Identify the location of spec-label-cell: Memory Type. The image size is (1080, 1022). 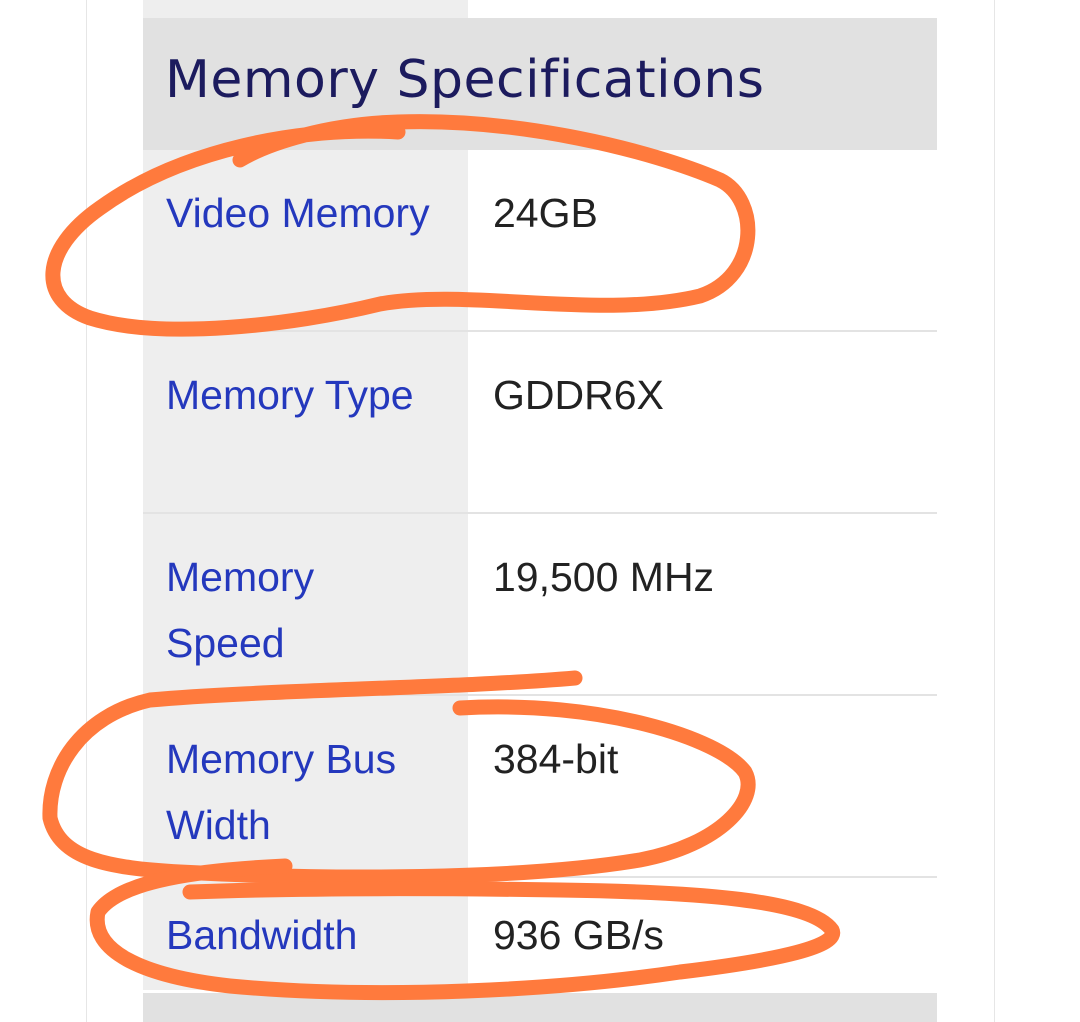
(305, 422).